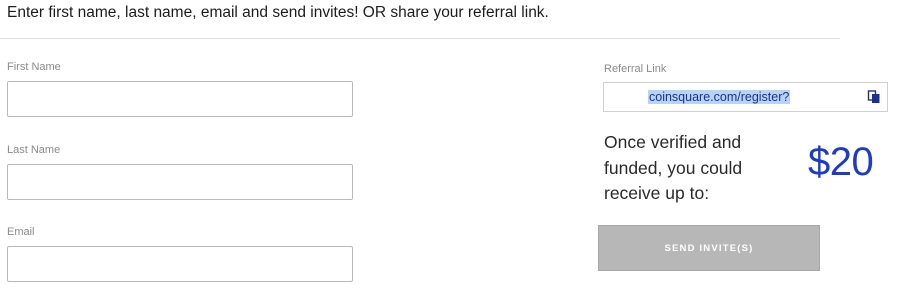 The image size is (900, 296). Describe the element at coordinates (719, 97) in the screenshot. I see `referral-link-text: coinsquare.com/register?` at that location.